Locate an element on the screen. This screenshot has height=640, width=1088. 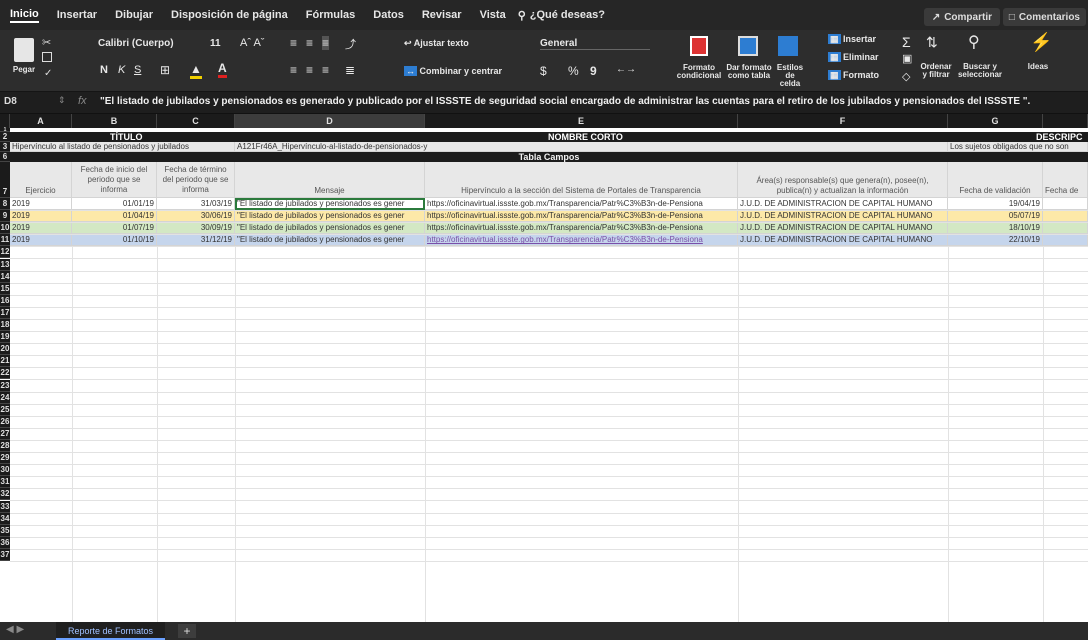
fill-color-icon: ▲ is located at coordinates (196, 70).